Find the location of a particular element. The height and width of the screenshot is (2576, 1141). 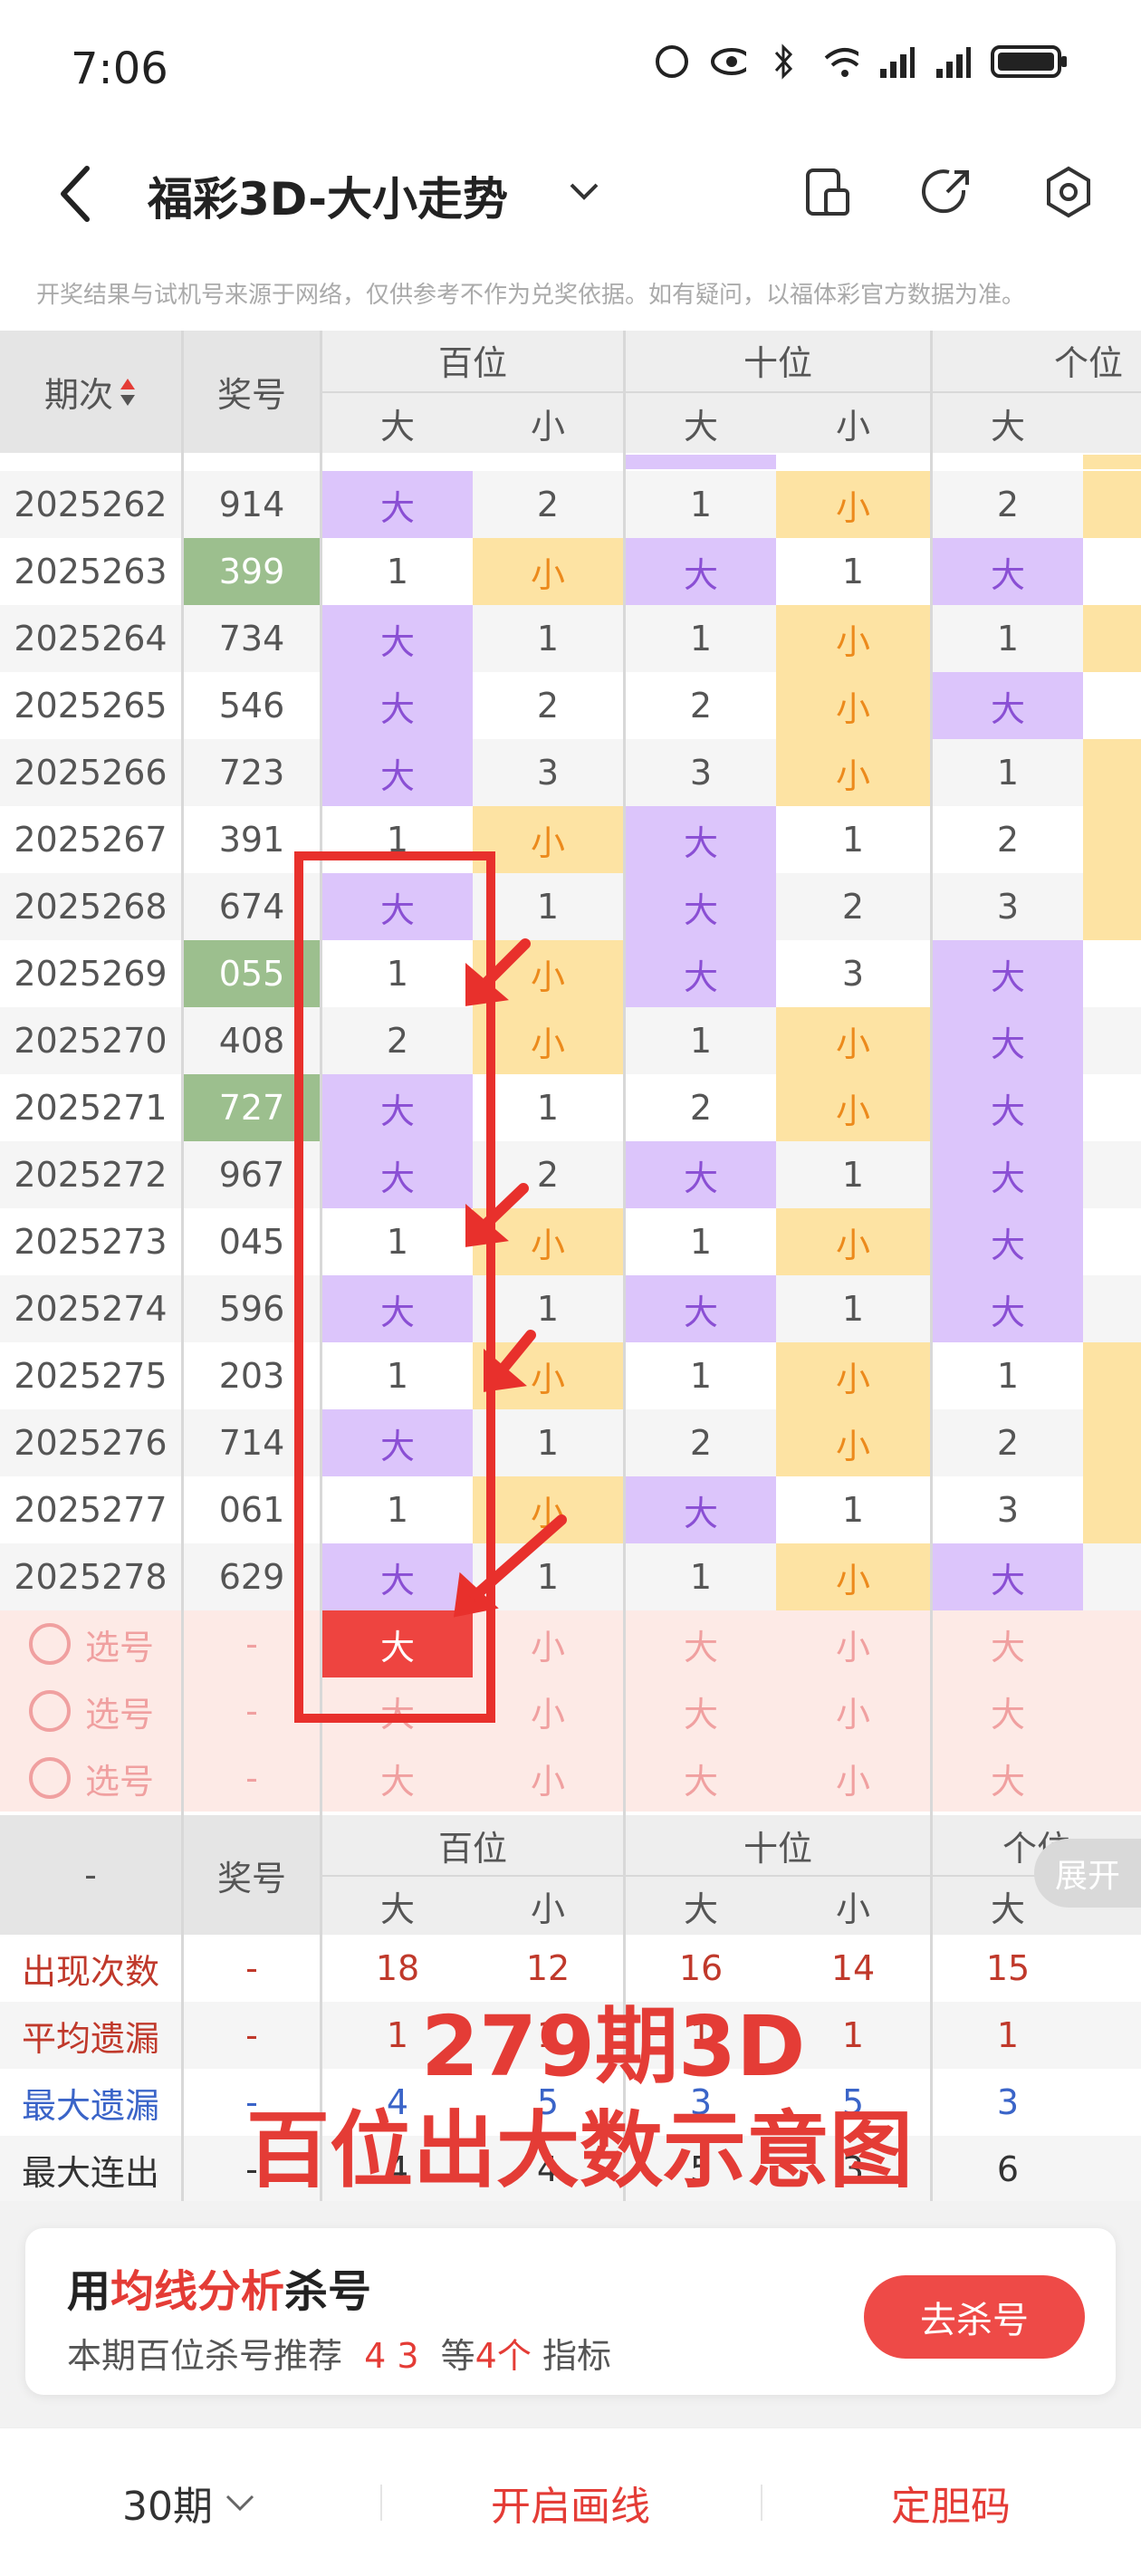

chevron-down-icon is located at coordinates (239, 2503).